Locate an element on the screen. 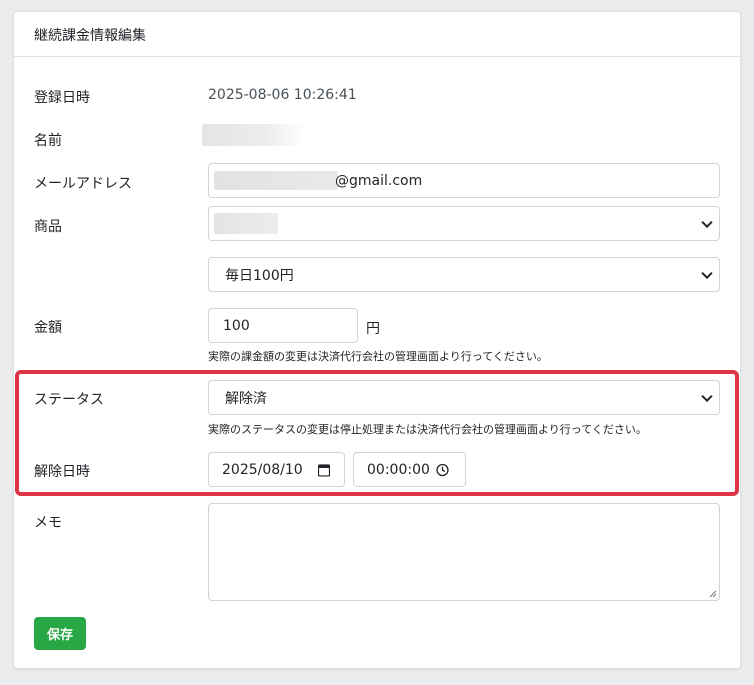 The image size is (754, 685). amount-unit: 円 is located at coordinates (373, 329).